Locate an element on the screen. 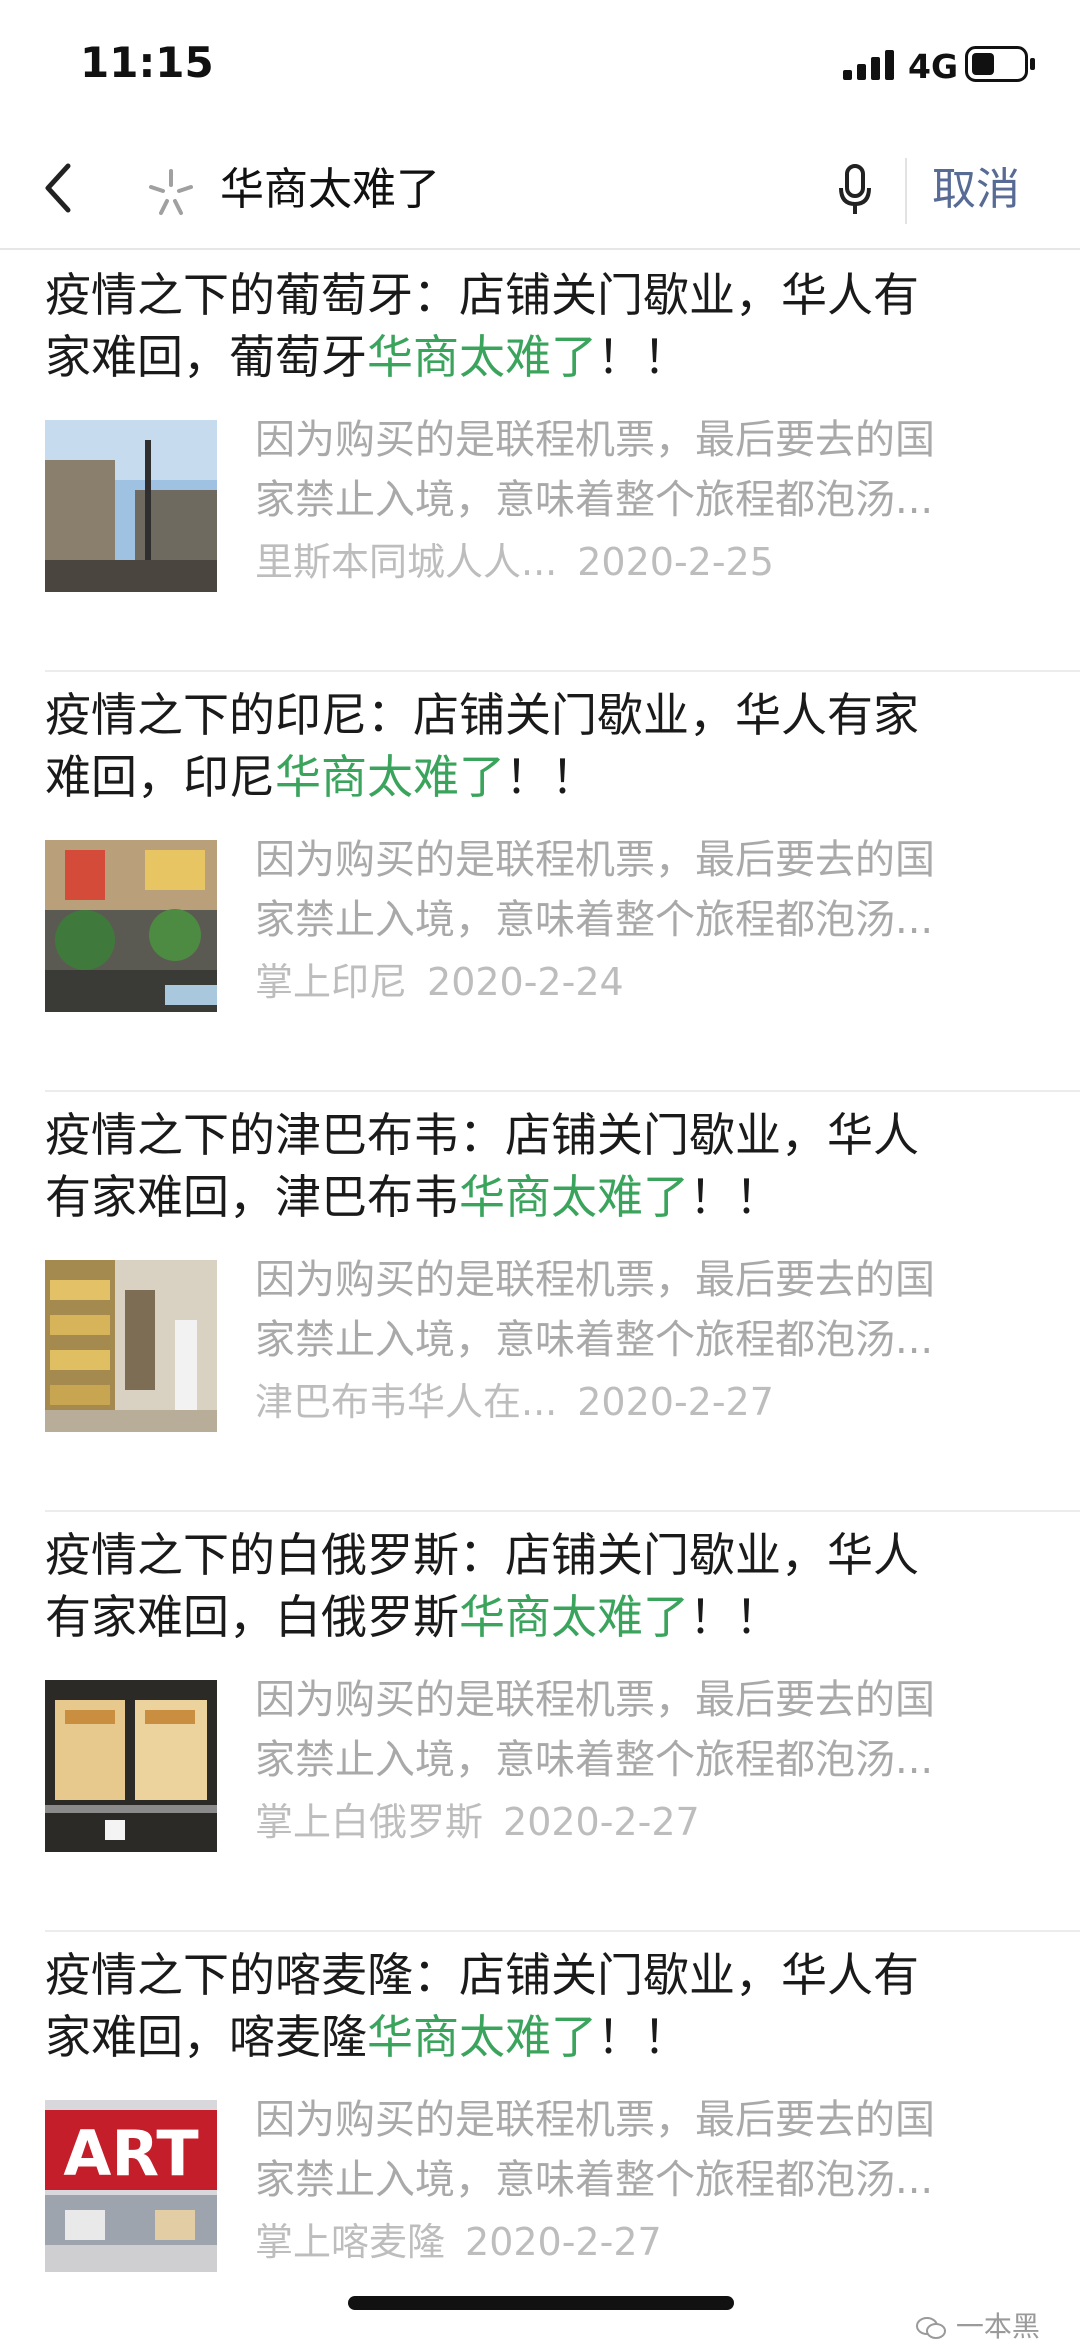  thumbnail-sign-text: ART is located at coordinates (130, 2153).